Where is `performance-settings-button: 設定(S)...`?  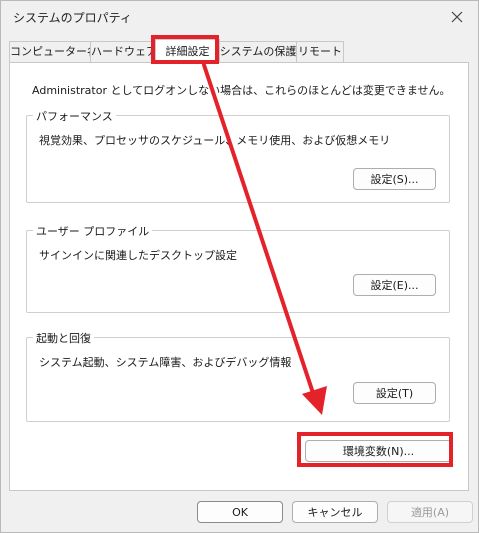
performance-settings-button: 設定(S)... is located at coordinates (394, 179).